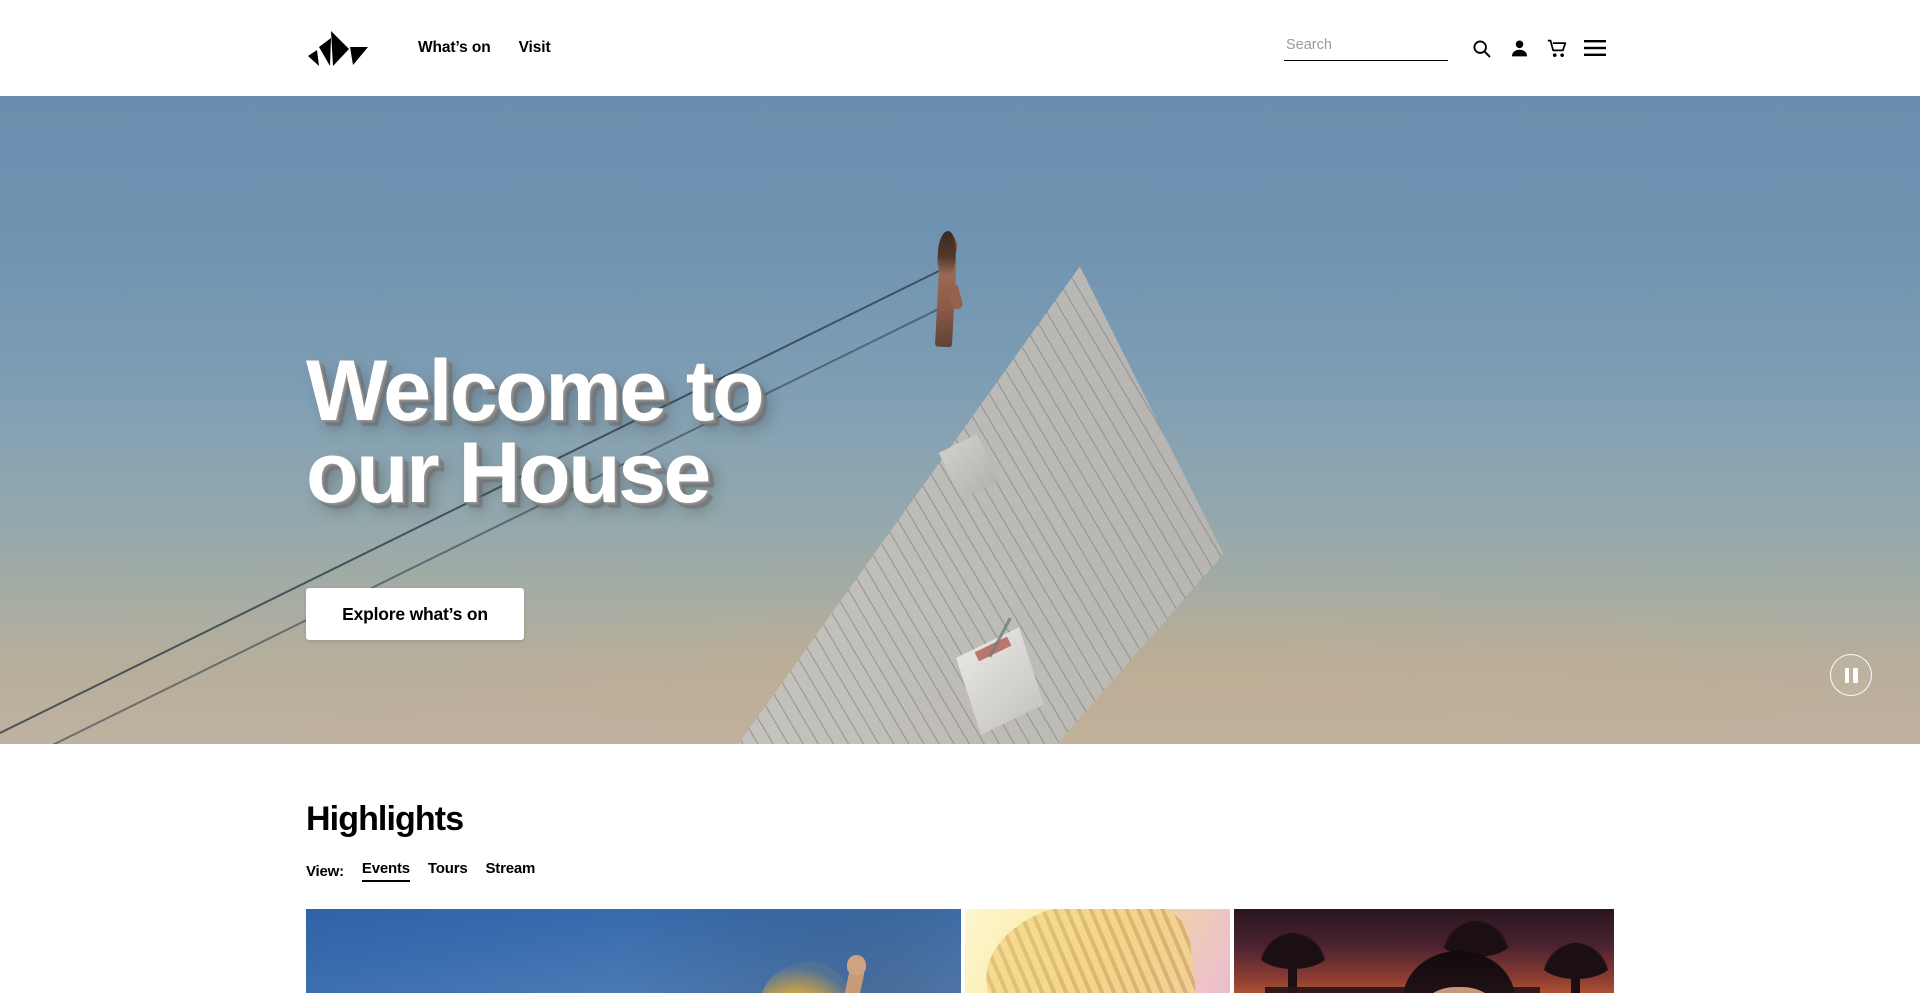  I want to click on logo-sails-icon, so click(338, 48).